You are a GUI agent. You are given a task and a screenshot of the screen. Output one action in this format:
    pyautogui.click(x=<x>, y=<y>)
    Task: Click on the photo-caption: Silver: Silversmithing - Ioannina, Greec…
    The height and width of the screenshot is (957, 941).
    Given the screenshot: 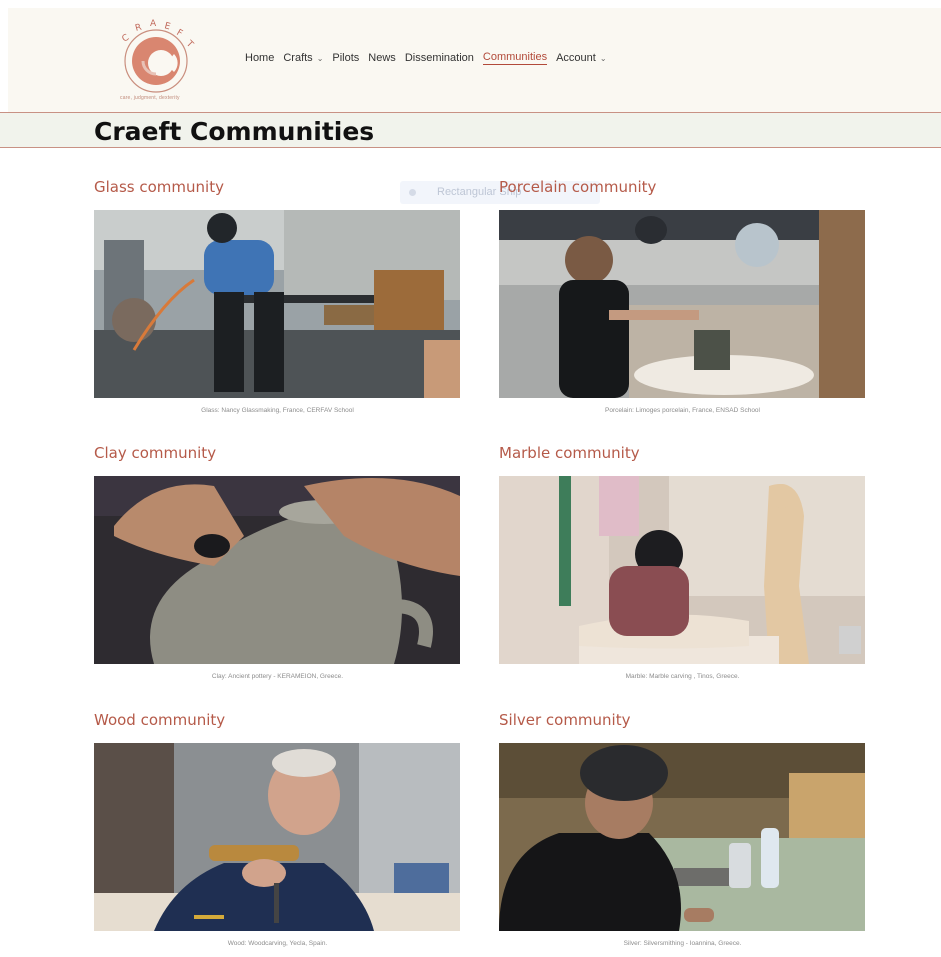 What is the action you would take?
    pyautogui.click(x=682, y=943)
    